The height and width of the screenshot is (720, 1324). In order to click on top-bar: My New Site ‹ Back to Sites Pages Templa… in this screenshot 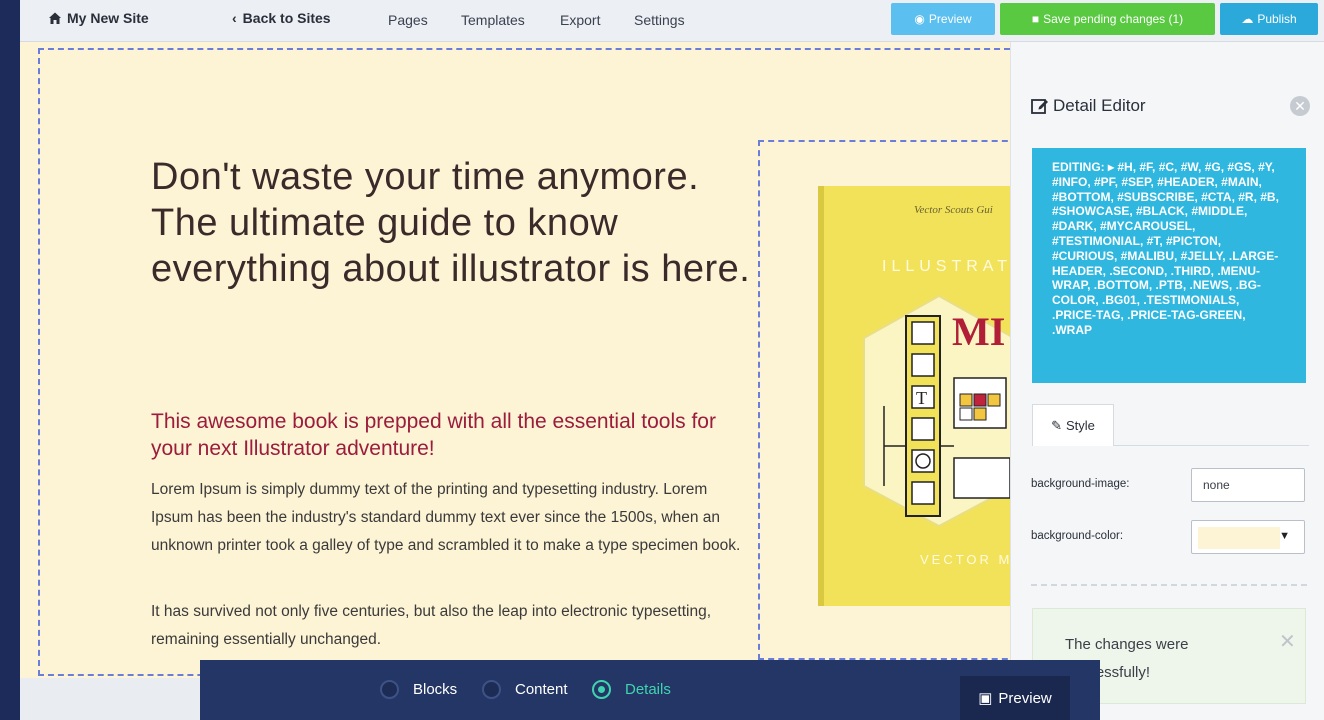, I will do `click(672, 21)`.